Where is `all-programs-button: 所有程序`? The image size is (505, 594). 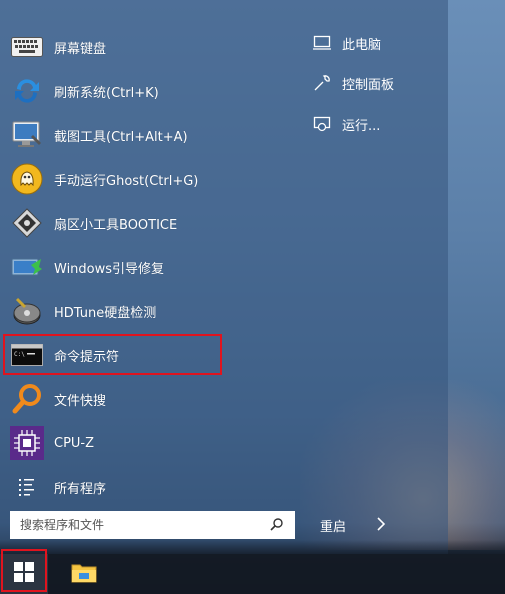
all-programs-button: 所有程序 is located at coordinates (155, 487).